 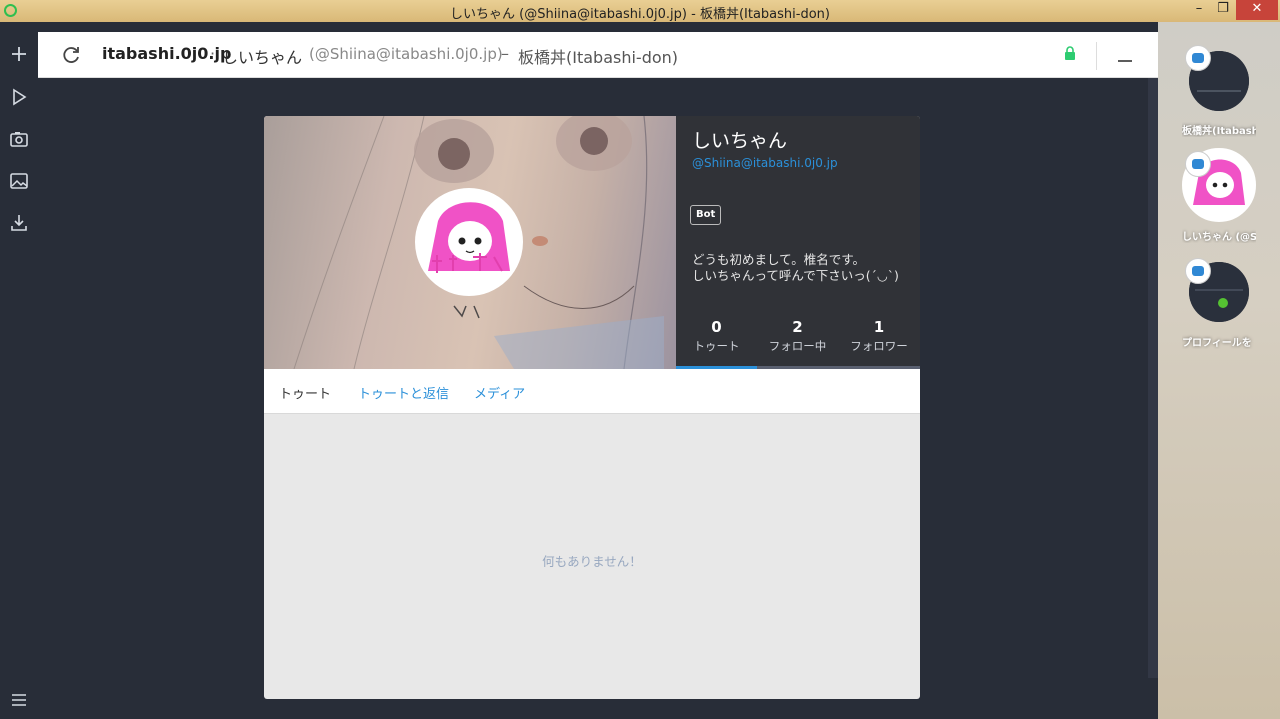 What do you see at coordinates (879, 327) in the screenshot?
I see `stat-value: 1` at bounding box center [879, 327].